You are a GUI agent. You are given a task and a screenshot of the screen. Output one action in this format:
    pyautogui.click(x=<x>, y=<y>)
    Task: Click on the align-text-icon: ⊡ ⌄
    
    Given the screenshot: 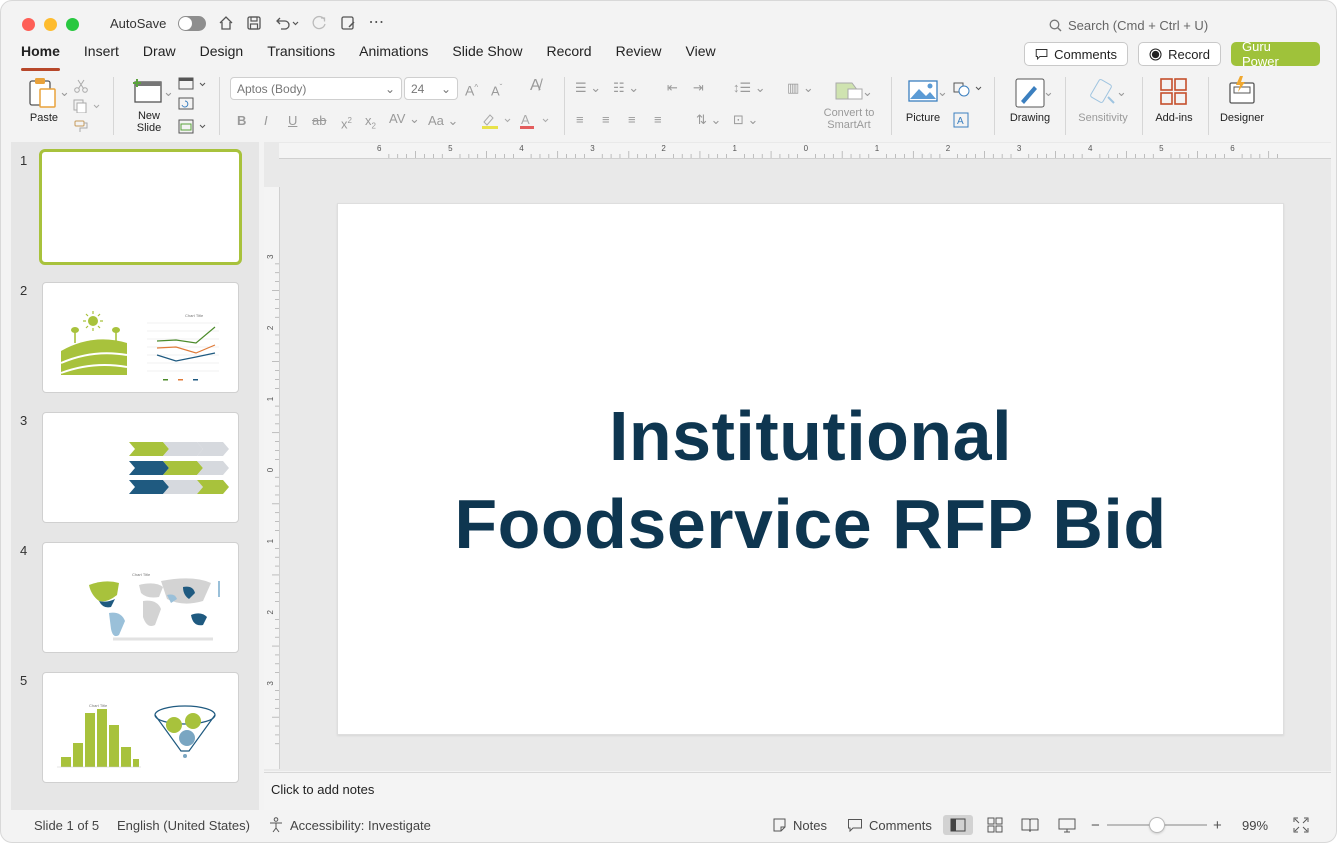 What is the action you would take?
    pyautogui.click(x=745, y=120)
    